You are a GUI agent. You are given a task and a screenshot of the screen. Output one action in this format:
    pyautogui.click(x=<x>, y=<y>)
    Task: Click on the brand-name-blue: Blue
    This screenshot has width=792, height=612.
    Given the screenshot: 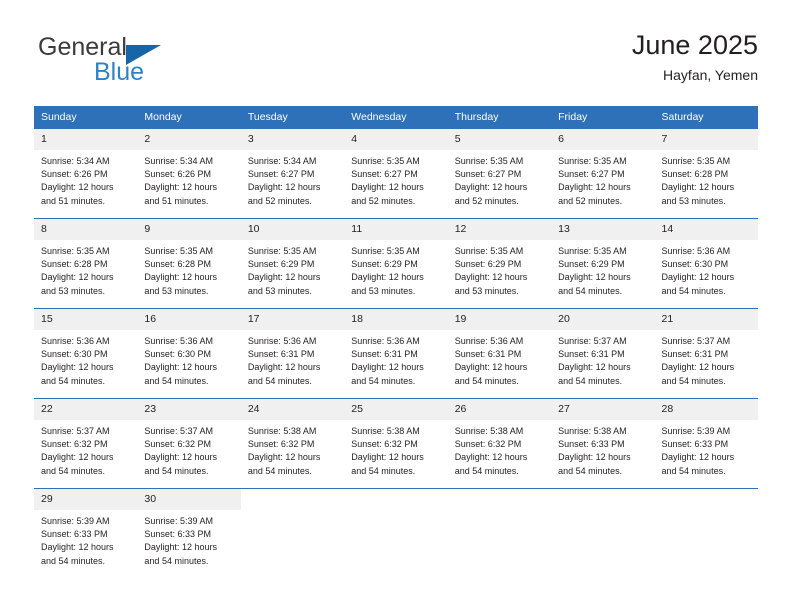 What is the action you would take?
    pyautogui.click(x=119, y=72)
    